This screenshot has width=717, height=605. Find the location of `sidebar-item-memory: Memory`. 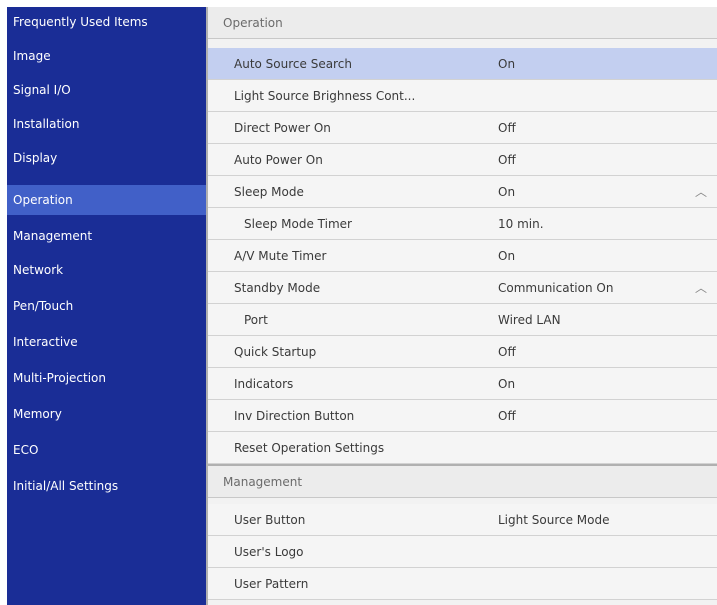

sidebar-item-memory: Memory is located at coordinates (106, 414).